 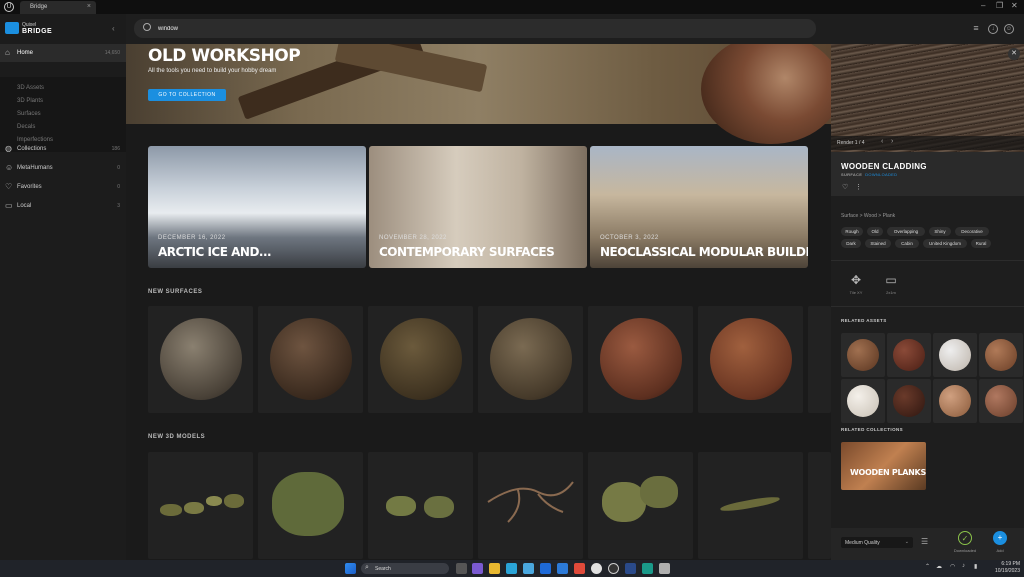 I want to click on tag-chip: United Kingdom, so click(x=945, y=243).